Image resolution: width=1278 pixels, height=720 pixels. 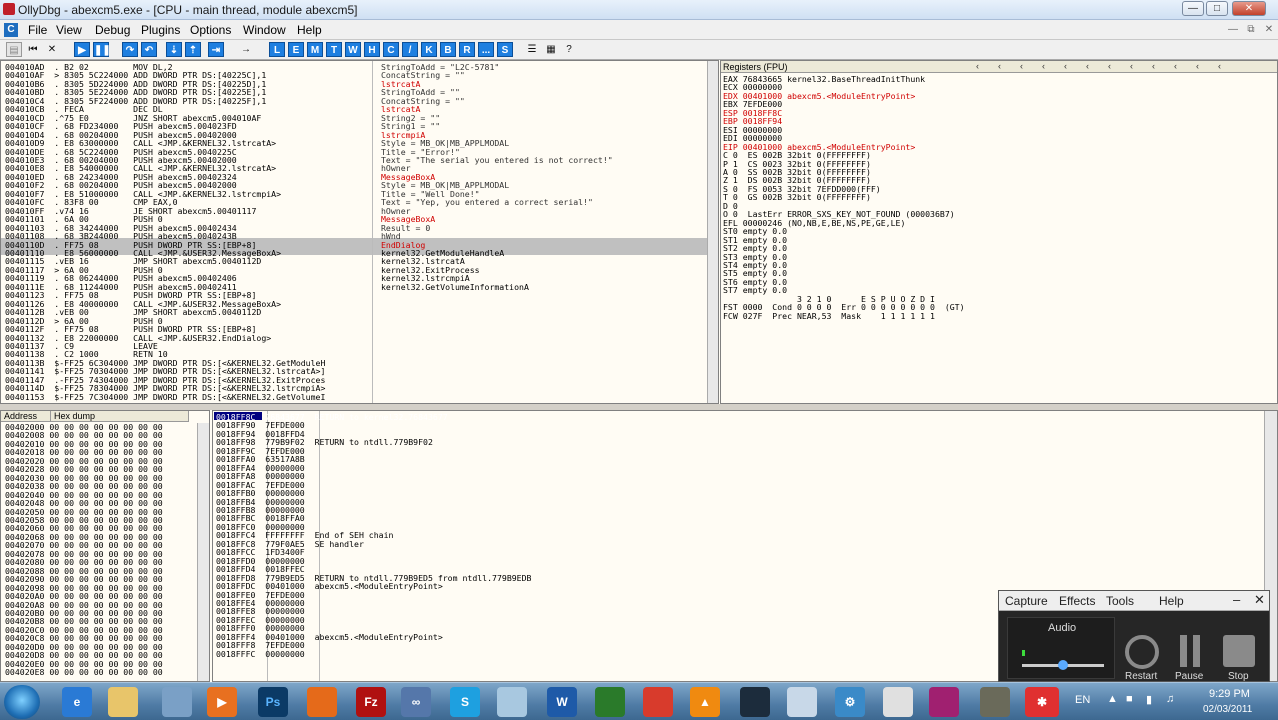 I want to click on child-restore-icon: ⧉, so click(x=1251, y=29).